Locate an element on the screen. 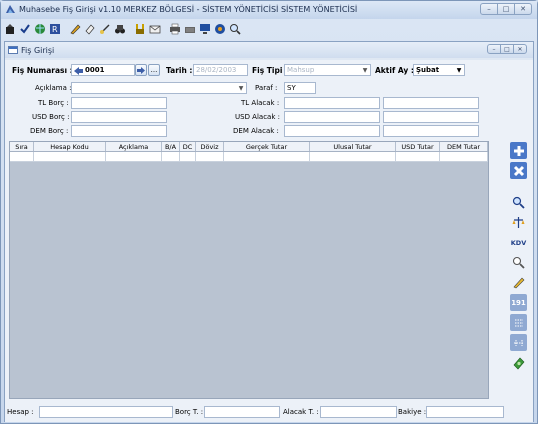 Image resolution: width=538 pixels, height=424 pixels. borc-t-label: Borç T. : is located at coordinates (189, 412).